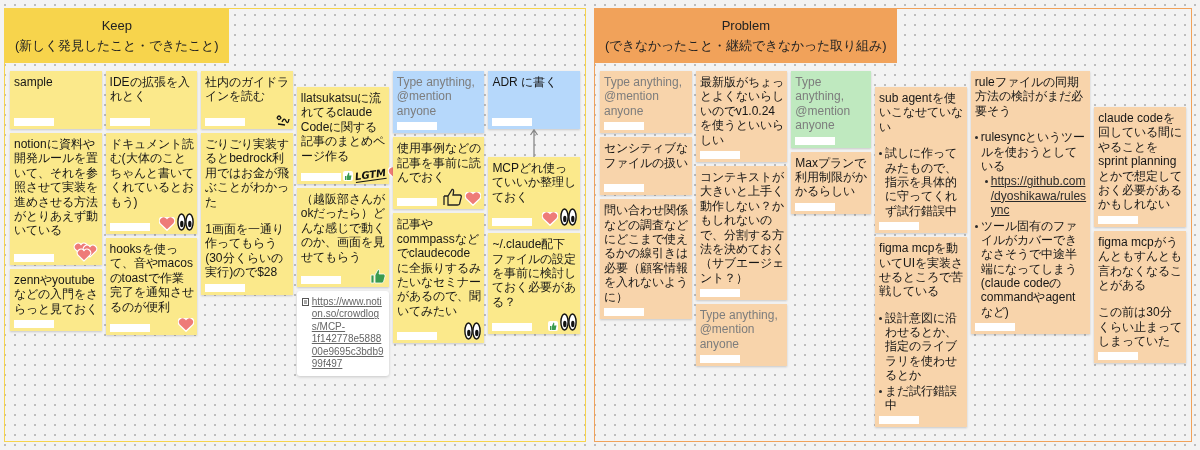 Image resolution: width=1200 pixels, height=450 pixels. I want to click on bullet-text: まだ試行錯誤中, so click(922, 398).